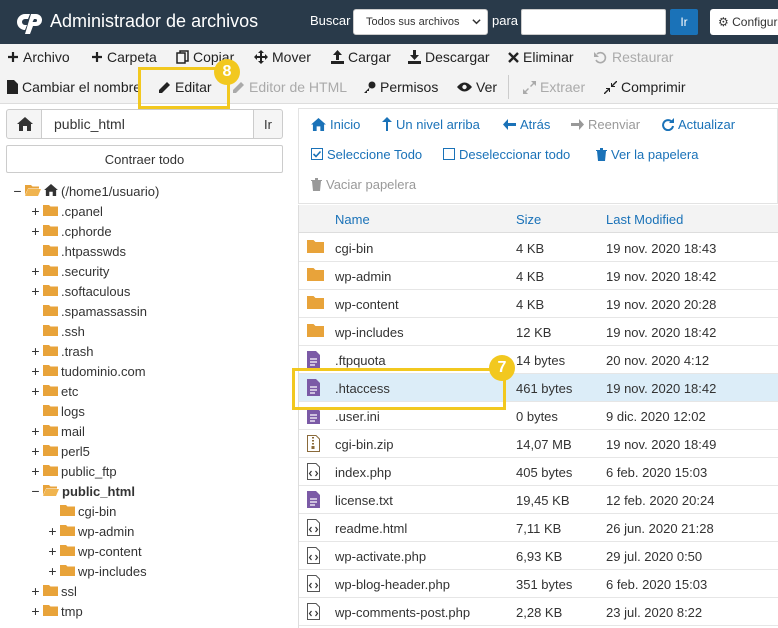 This screenshot has width=778, height=628. What do you see at coordinates (57, 331) in the screenshot?
I see `tree-item: .ssh` at bounding box center [57, 331].